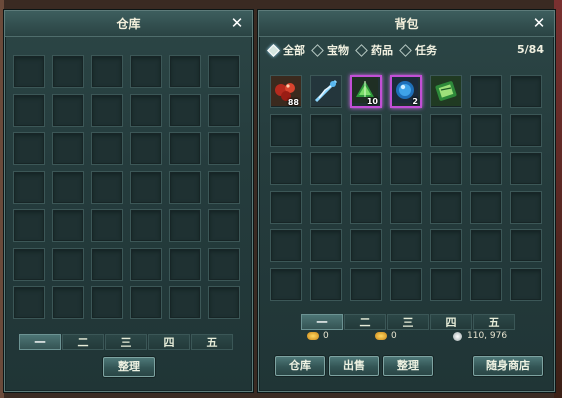 This screenshot has width=562, height=398. Describe the element at coordinates (169, 342) in the screenshot. I see `warehouse-page-tab-4: 四` at that location.